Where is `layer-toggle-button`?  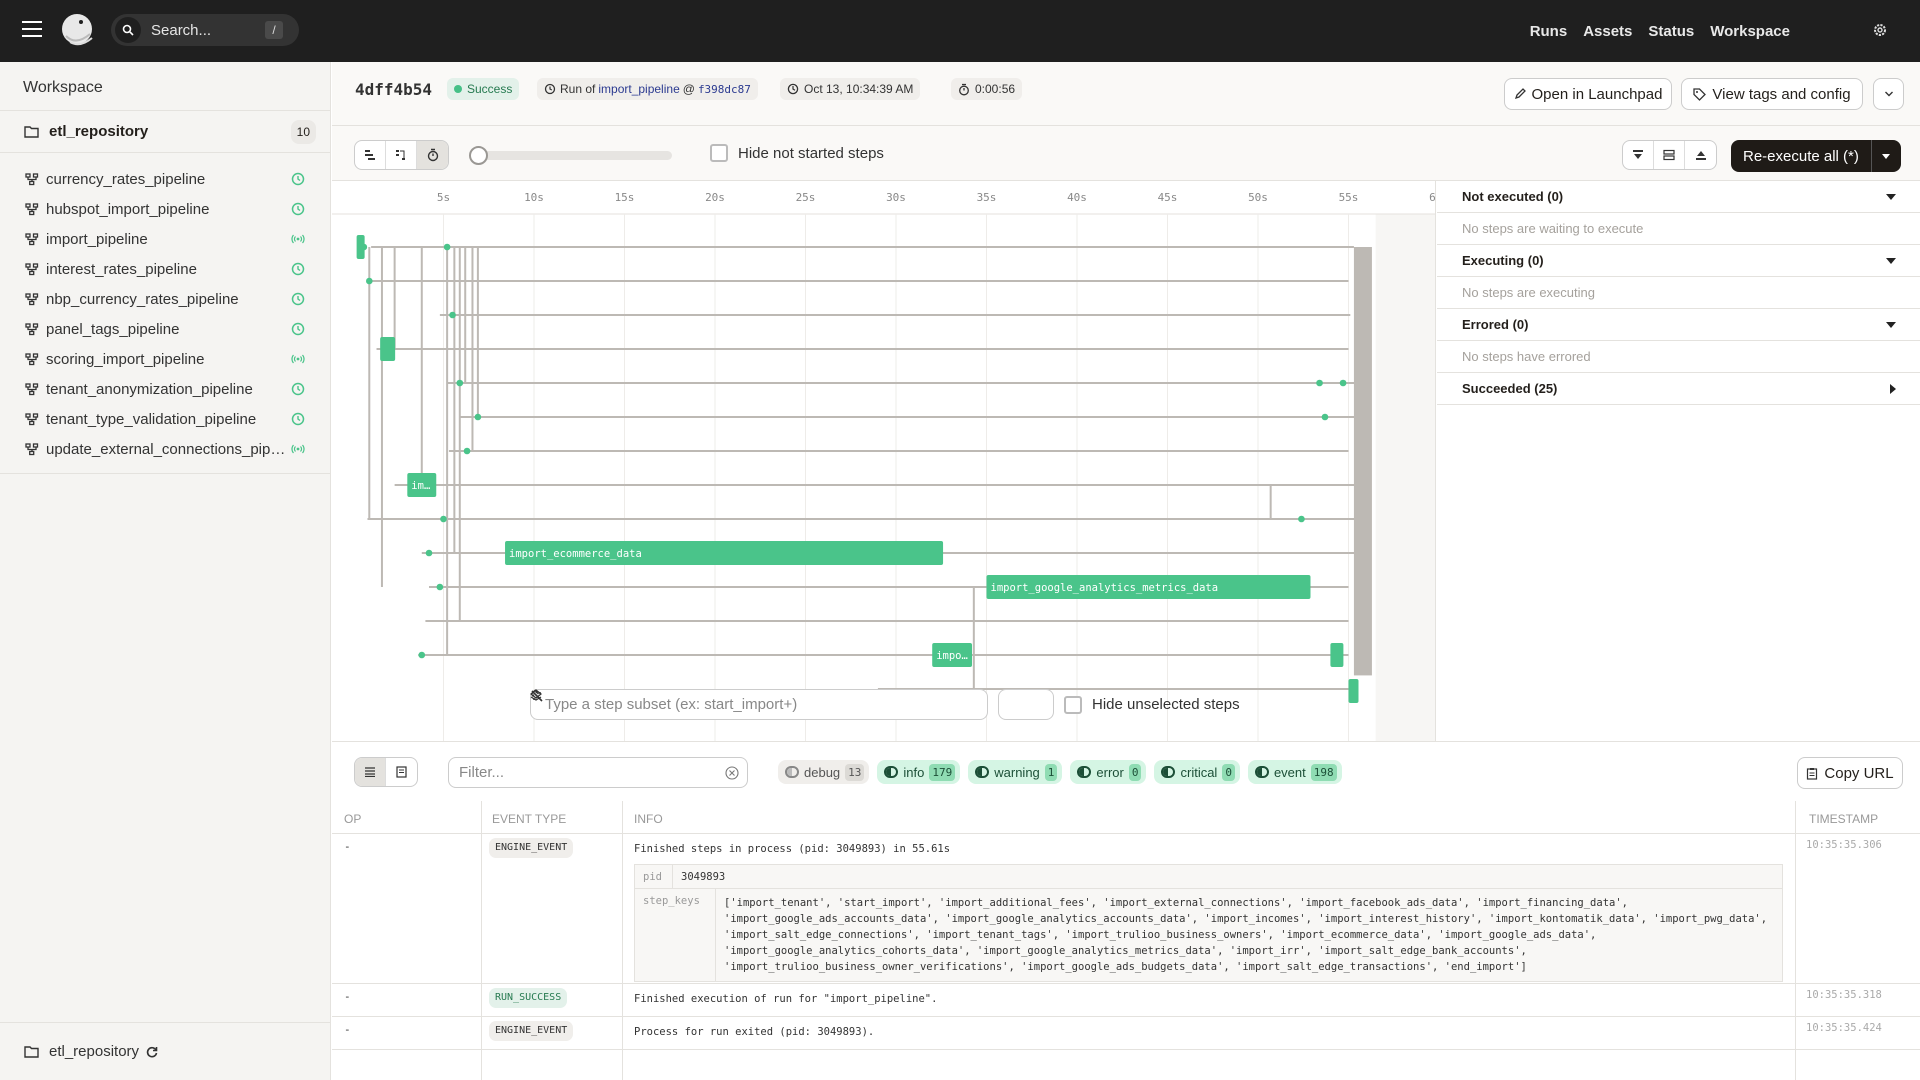 layer-toggle-button is located at coordinates (792, 704).